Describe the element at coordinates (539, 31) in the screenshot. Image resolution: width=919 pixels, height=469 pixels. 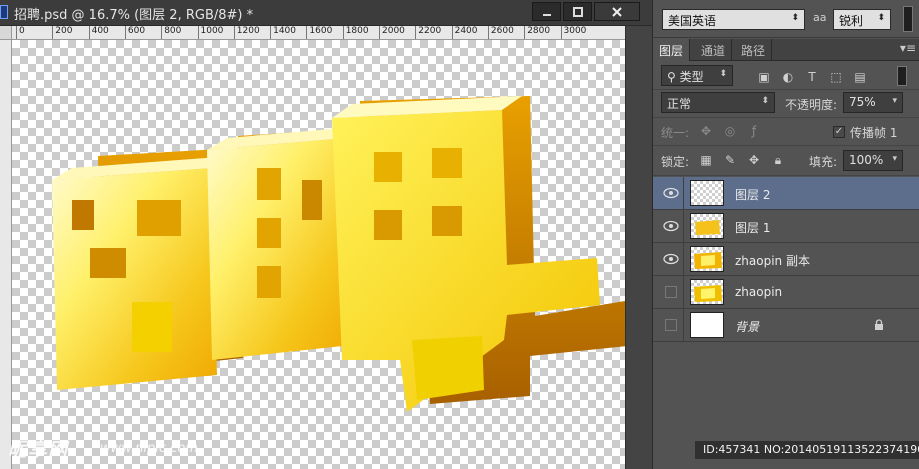
I see `ruler-label: 2800` at that location.